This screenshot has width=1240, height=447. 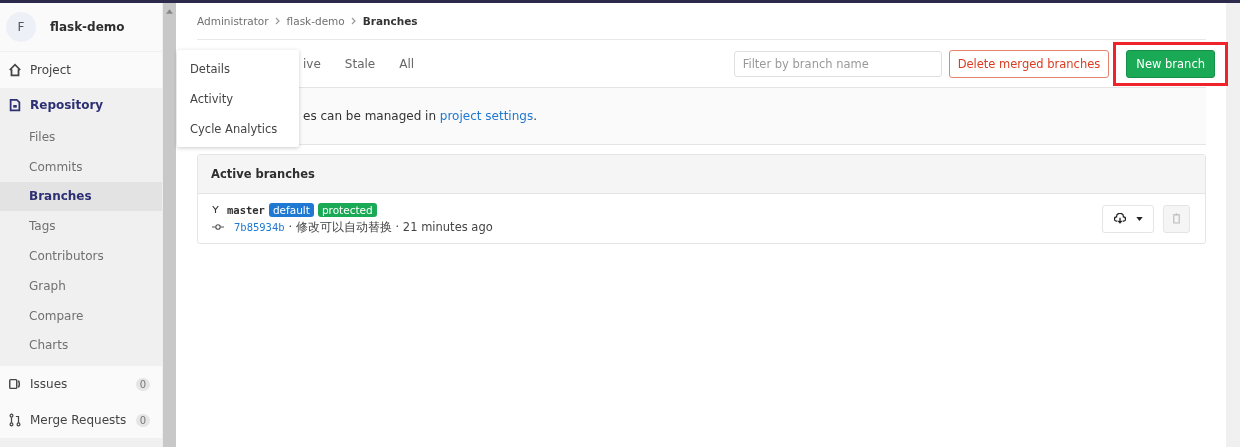 What do you see at coordinates (837, 63) in the screenshot?
I see `search-field: Filter by branch name` at bounding box center [837, 63].